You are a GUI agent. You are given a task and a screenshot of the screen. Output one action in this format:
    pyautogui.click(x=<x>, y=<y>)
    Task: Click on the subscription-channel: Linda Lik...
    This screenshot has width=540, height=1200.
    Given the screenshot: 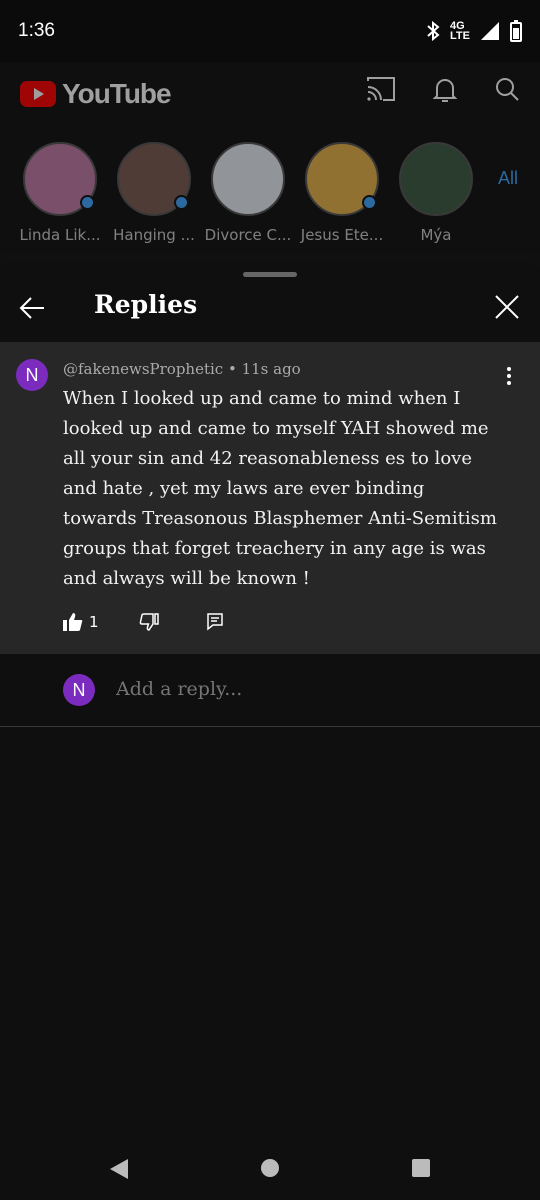 What is the action you would take?
    pyautogui.click(x=60, y=193)
    